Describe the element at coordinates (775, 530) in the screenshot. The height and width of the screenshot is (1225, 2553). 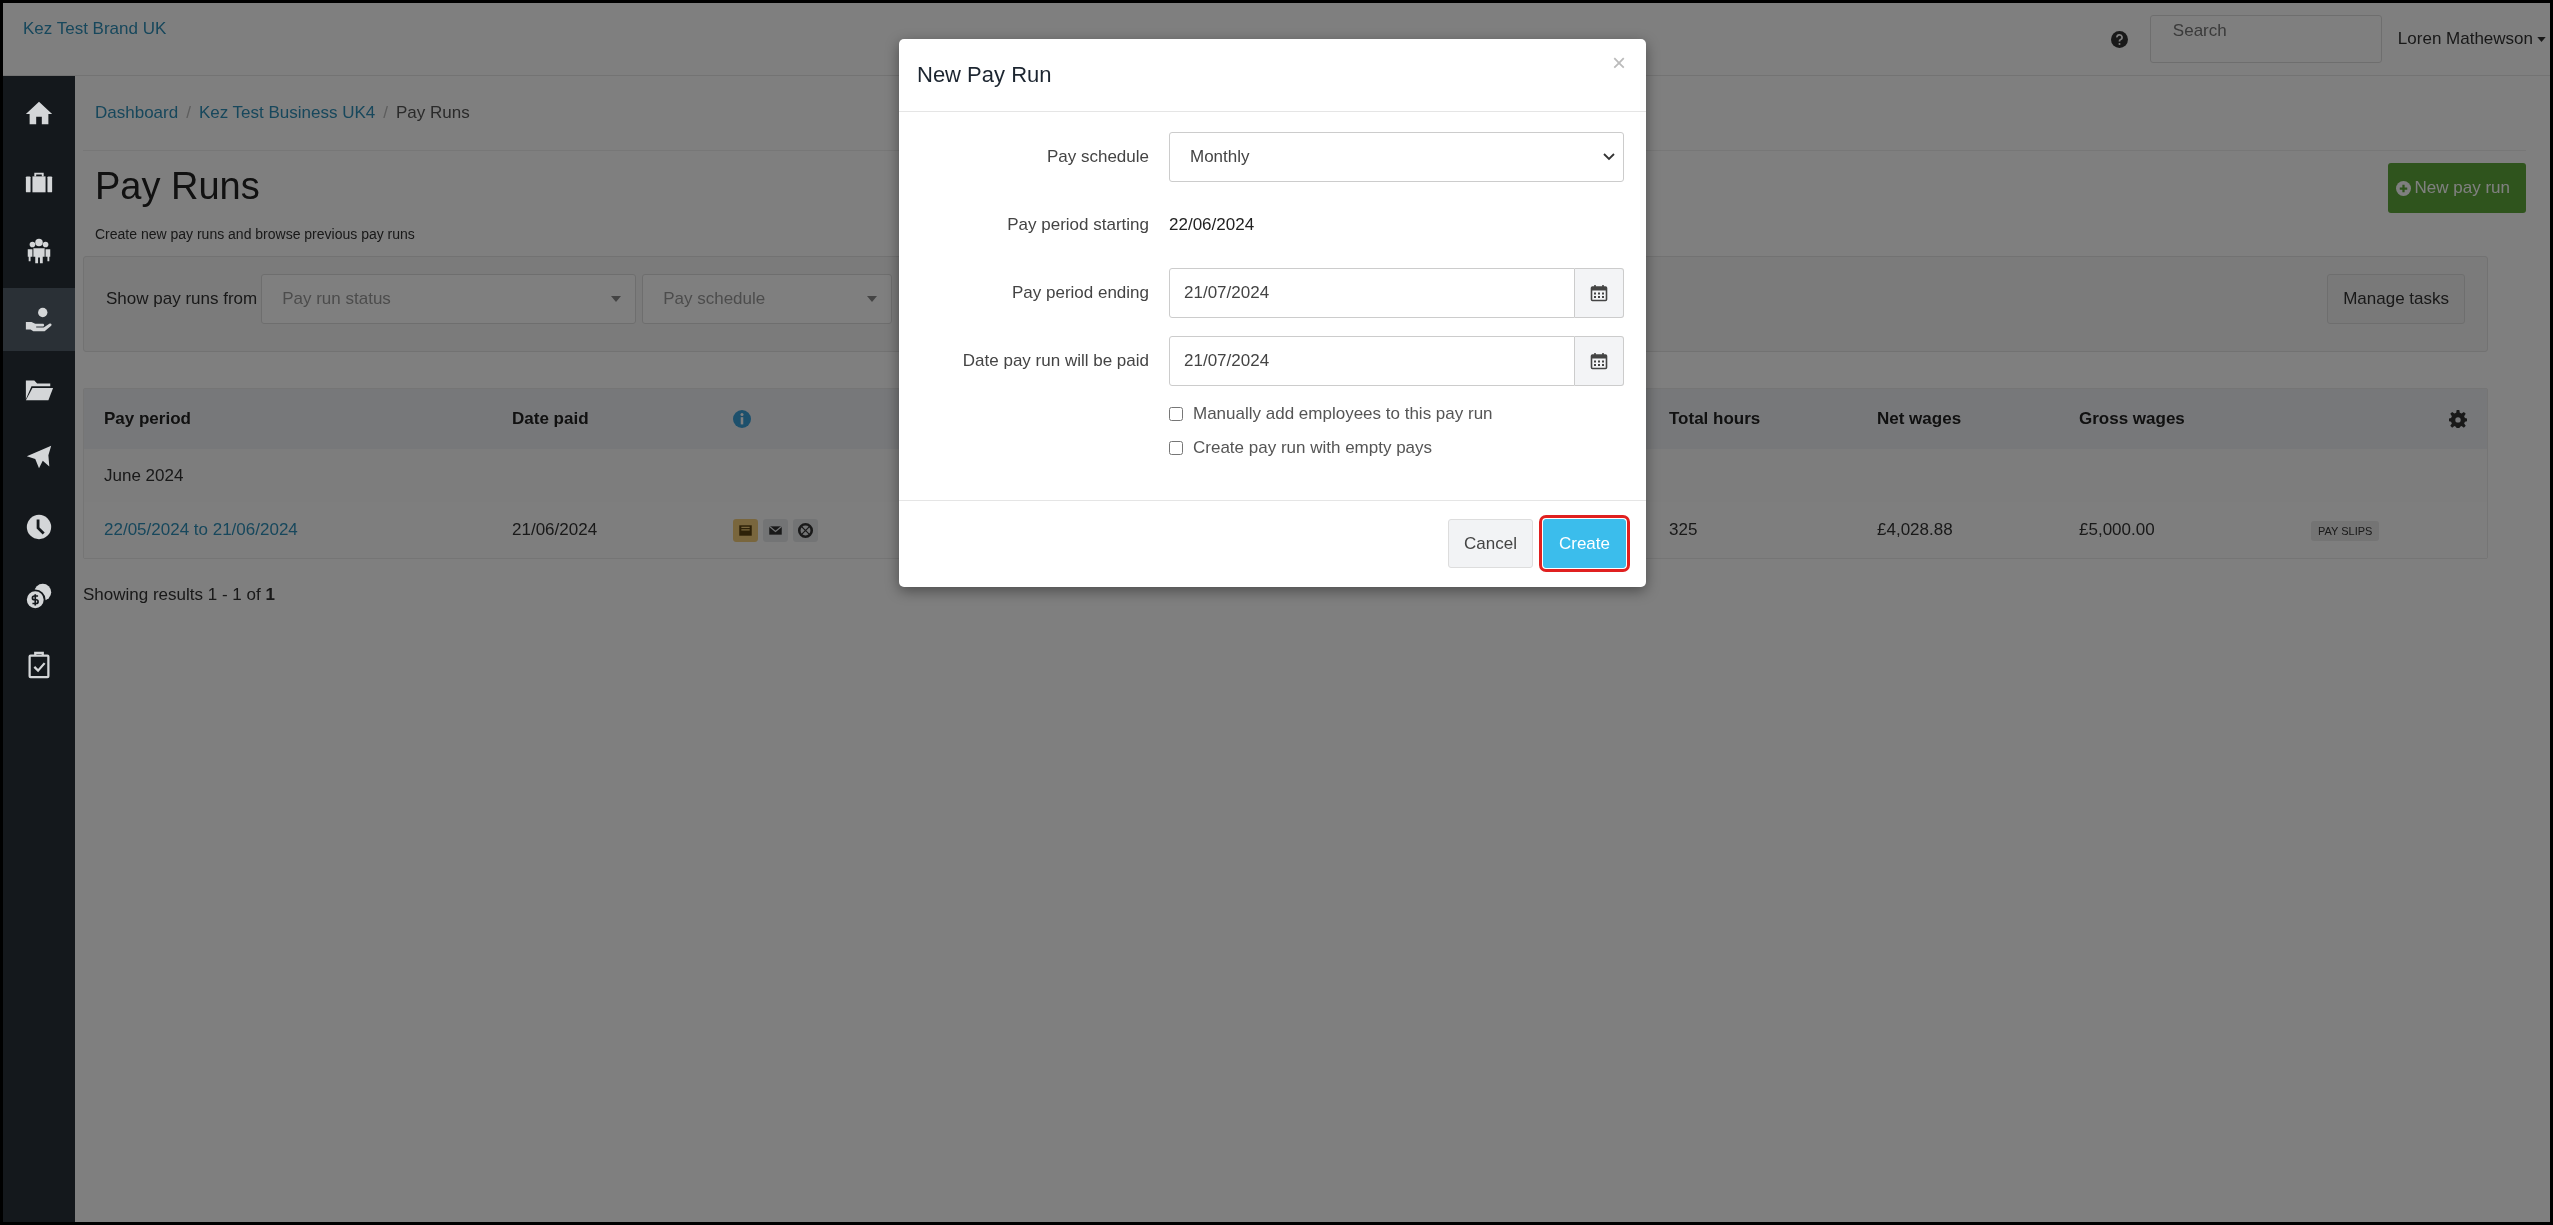
I see `envelope-icon` at that location.